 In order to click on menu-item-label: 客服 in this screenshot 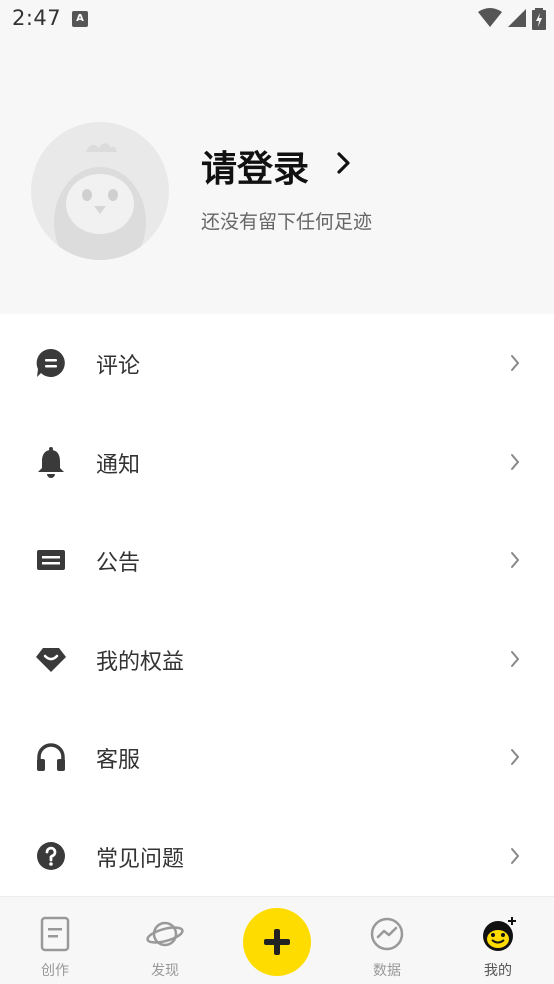, I will do `click(118, 760)`.